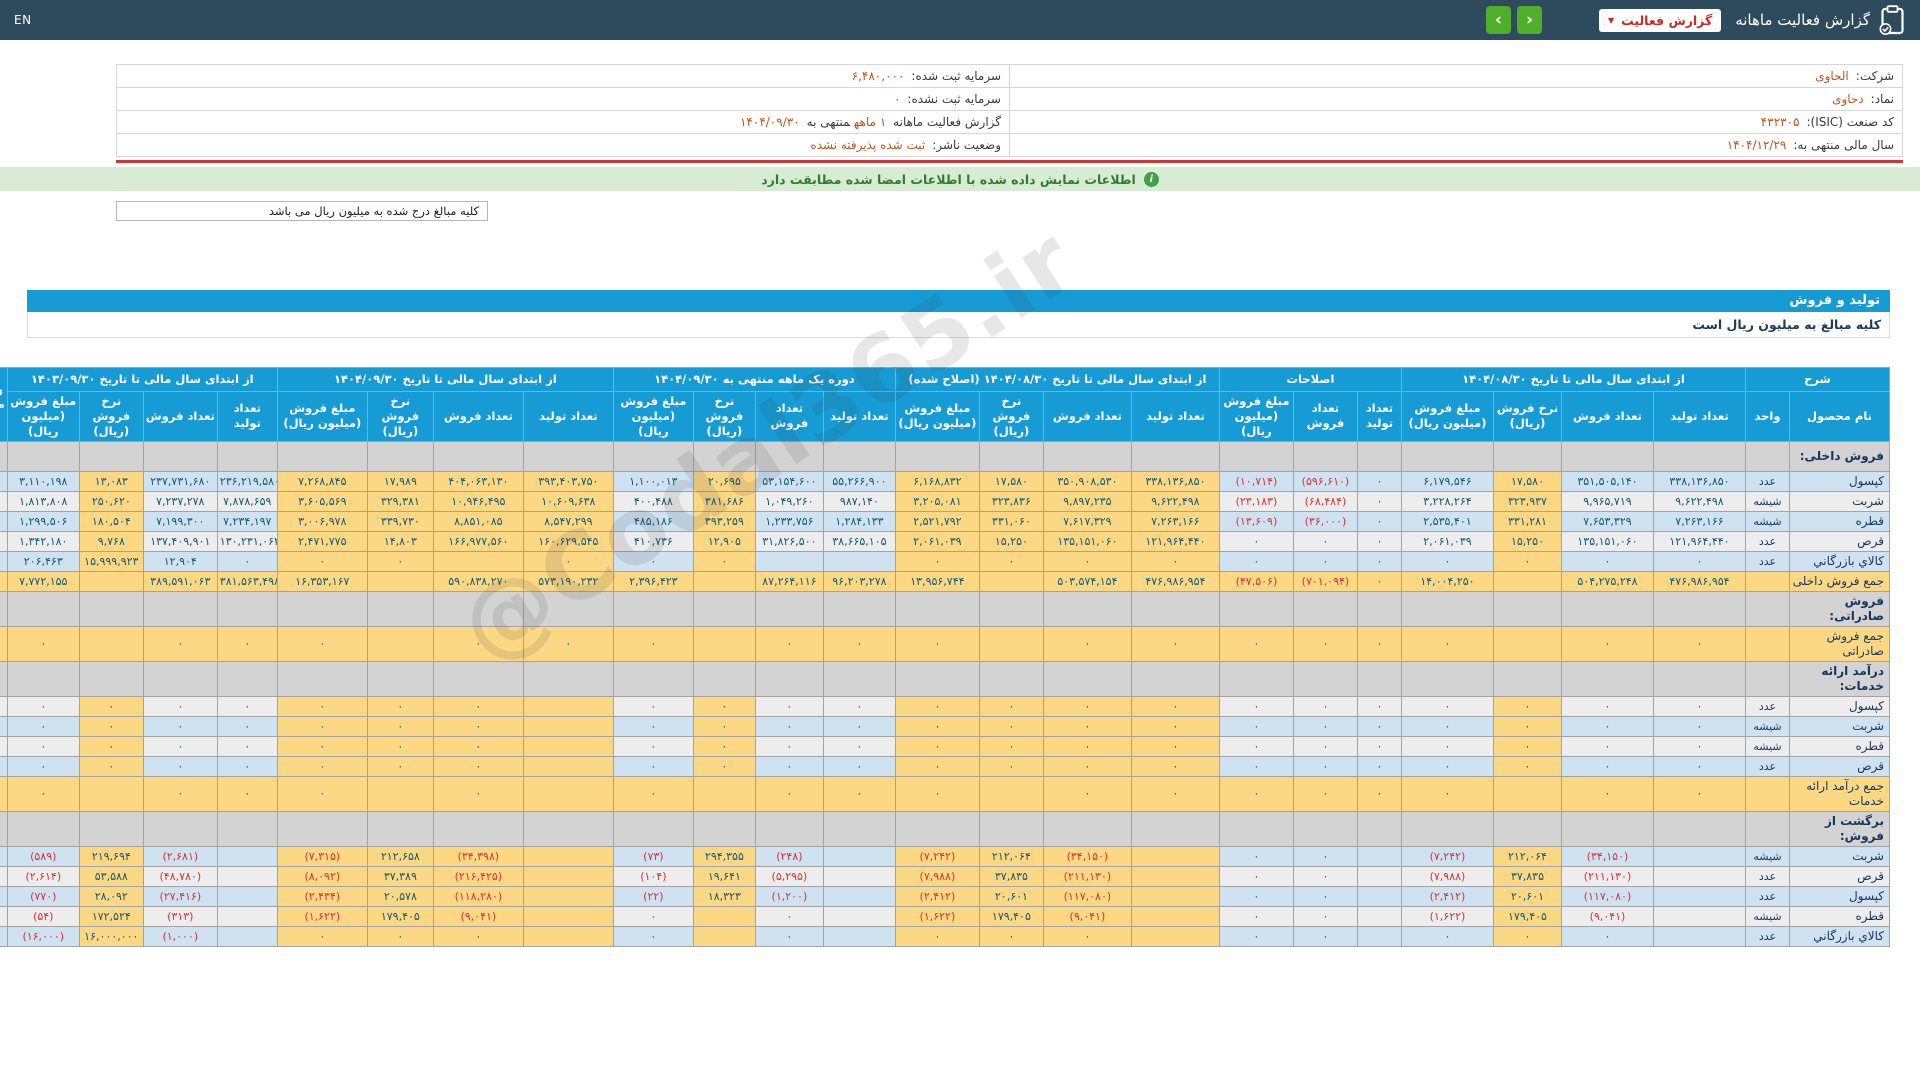 The height and width of the screenshot is (1080, 1920). I want to click on column-group-header: از ابتدای سال مالی تا تاریخ ۱۴۰۴/۰۹/۳۰, so click(445, 379).